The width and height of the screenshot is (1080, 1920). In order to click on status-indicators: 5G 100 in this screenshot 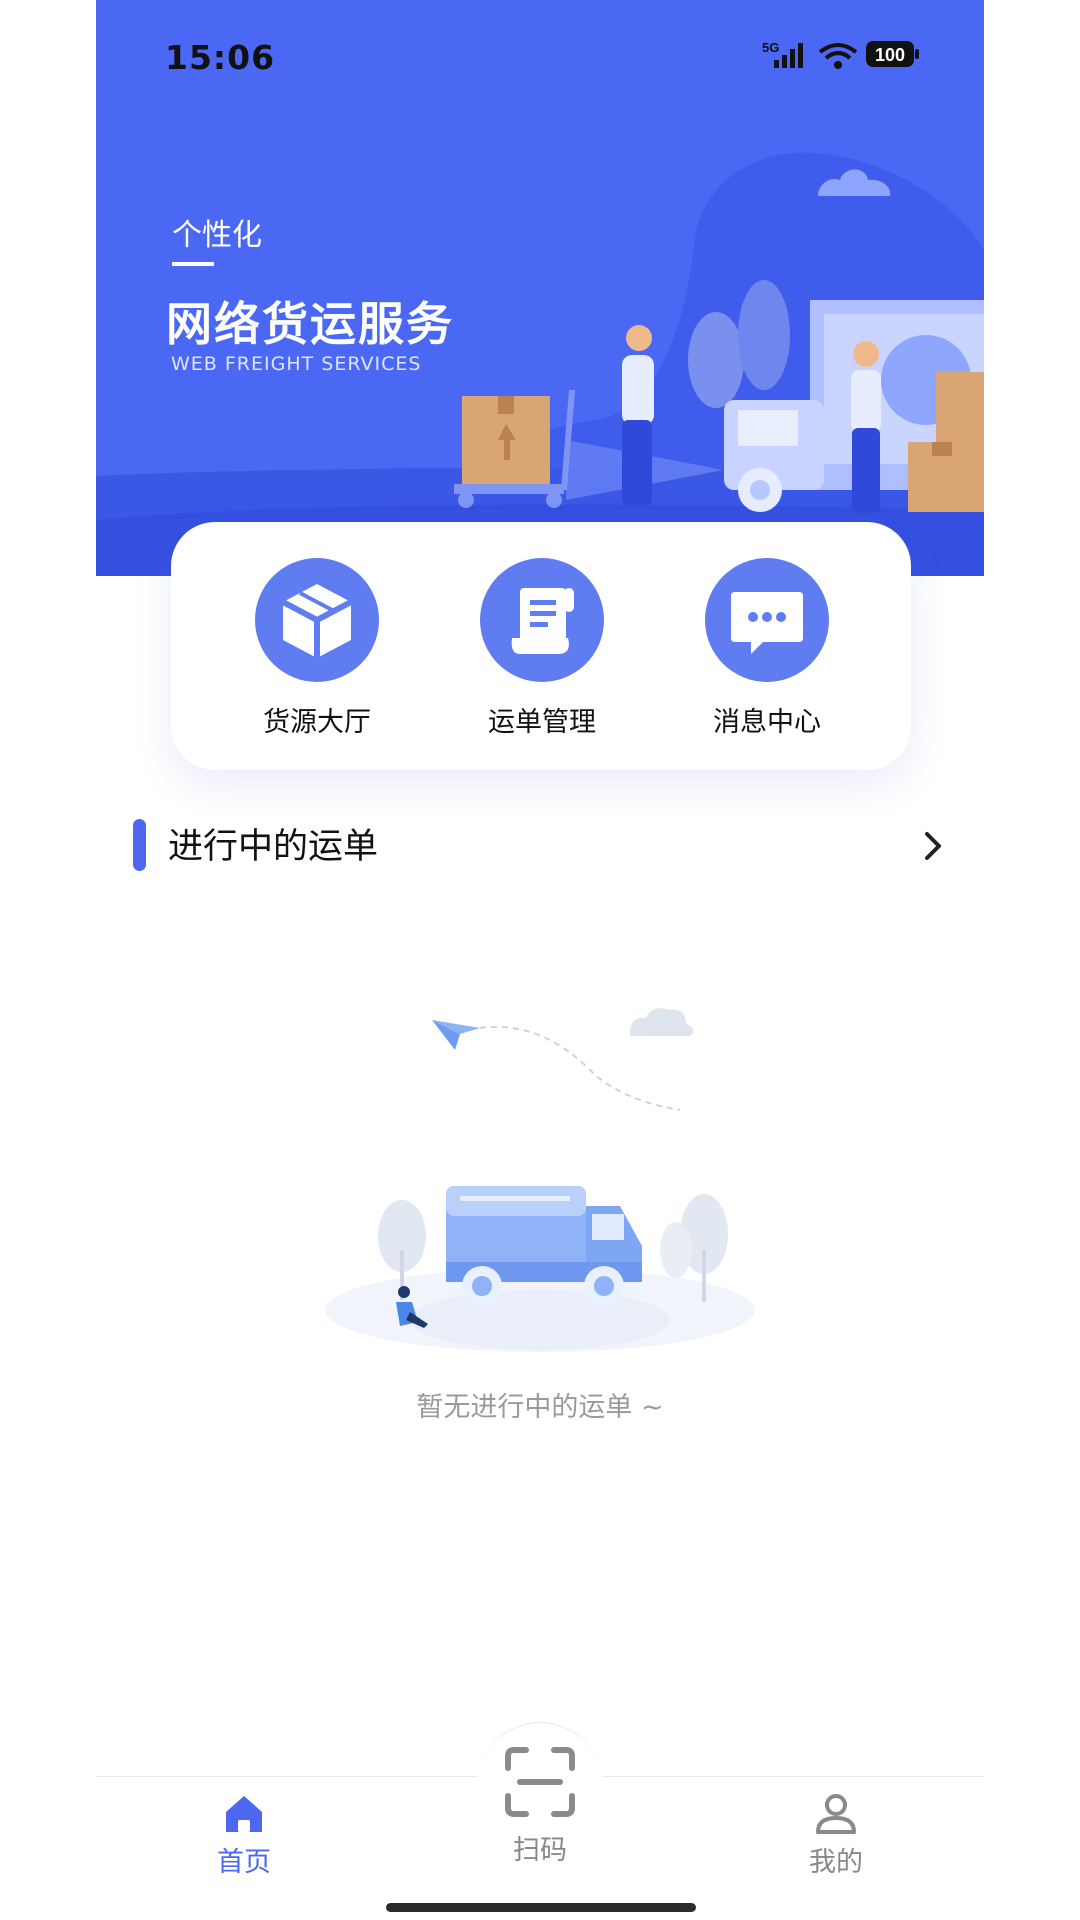, I will do `click(841, 58)`.